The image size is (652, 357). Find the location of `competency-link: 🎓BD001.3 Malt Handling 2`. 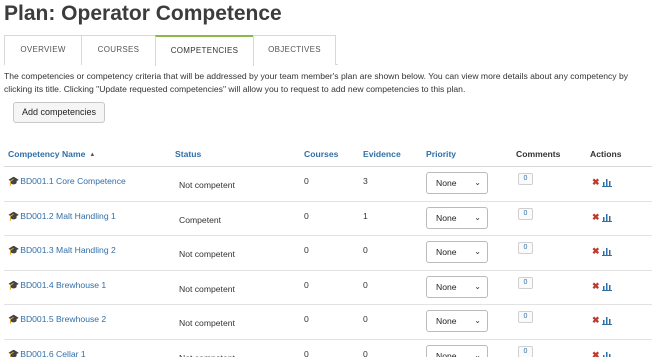

competency-link: 🎓BD001.3 Malt Handling 2 is located at coordinates (62, 250).